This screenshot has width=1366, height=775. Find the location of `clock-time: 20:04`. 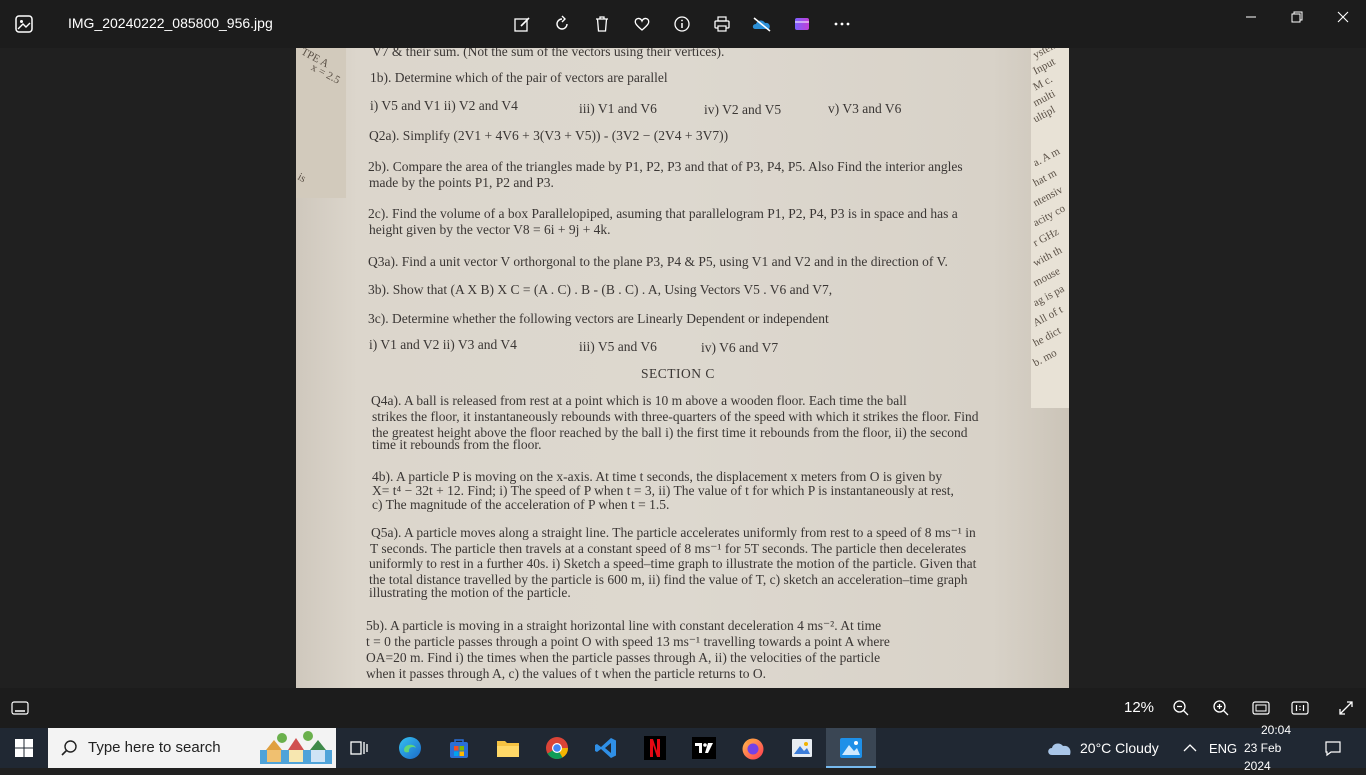

clock-time: 20:04 is located at coordinates (1276, 730).